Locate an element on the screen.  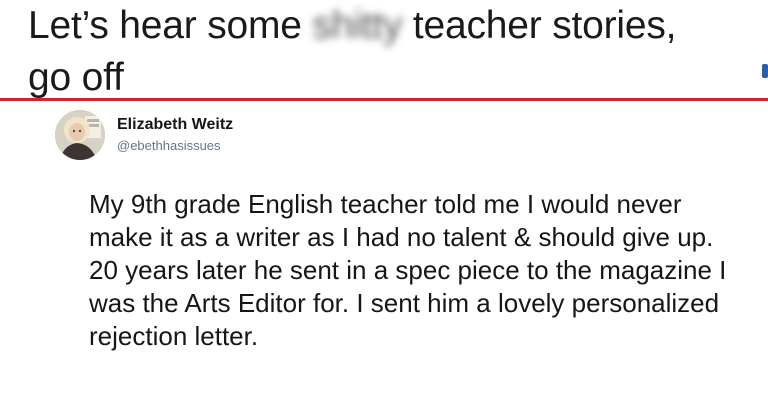
headline-prefix: Let’s hear some is located at coordinates (170, 25).